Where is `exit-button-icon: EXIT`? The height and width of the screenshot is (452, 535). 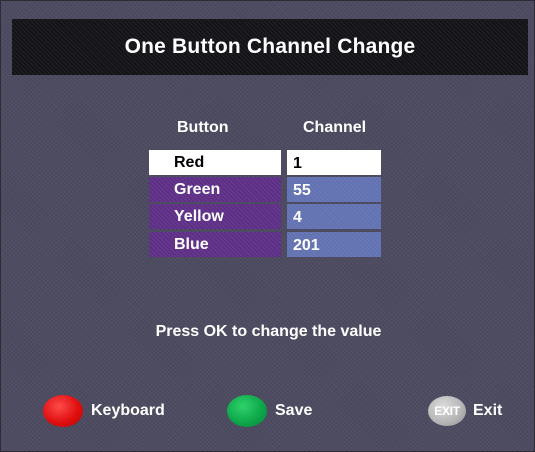
exit-button-icon: EXIT is located at coordinates (447, 411).